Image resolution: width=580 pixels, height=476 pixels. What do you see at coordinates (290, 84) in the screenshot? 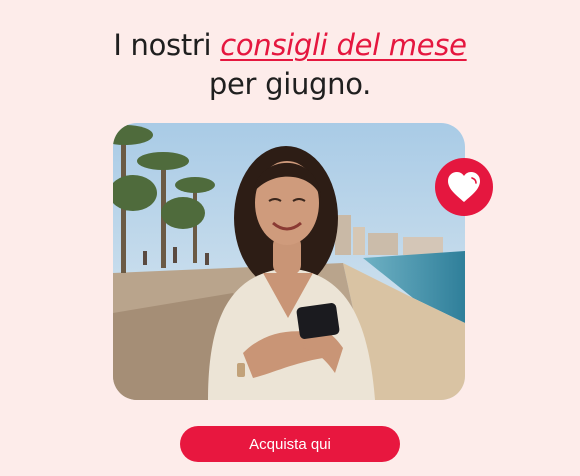
I see `headline-line2: per giugno.` at bounding box center [290, 84].